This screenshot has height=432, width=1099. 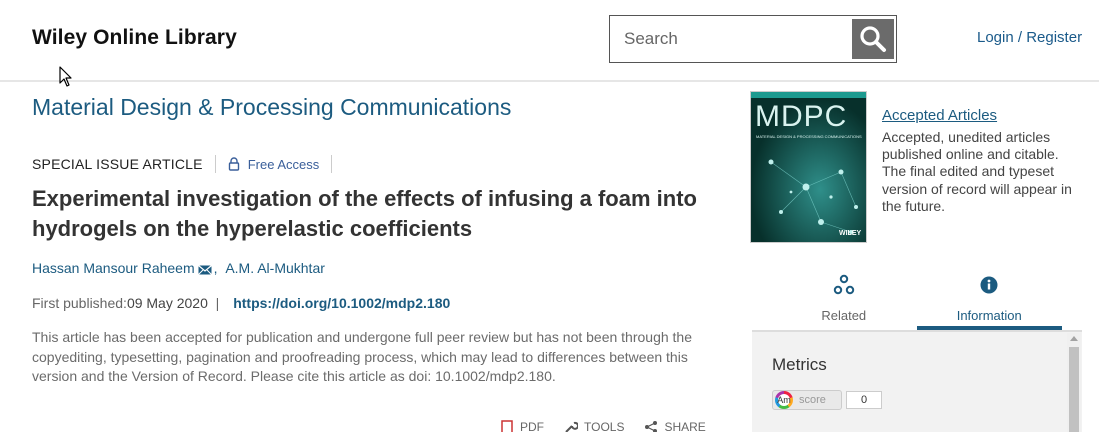 What do you see at coordinates (65, 76) in the screenshot?
I see `mouse-cursor-icon` at bounding box center [65, 76].